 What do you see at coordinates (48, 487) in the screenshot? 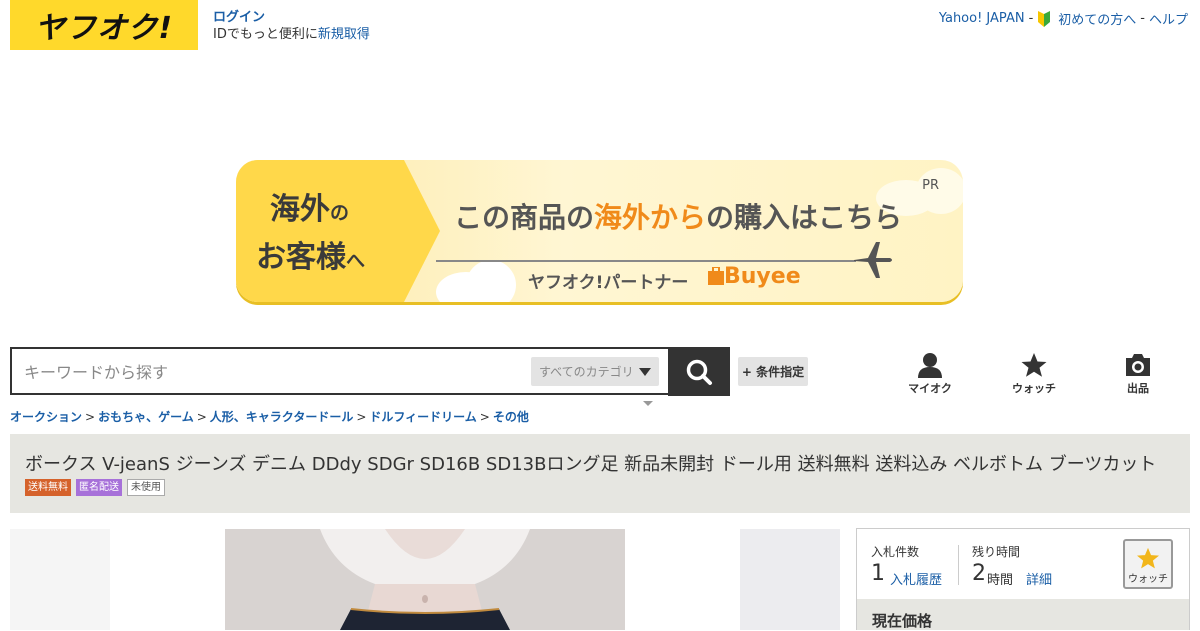
I see `free-shipping-badge: 送料無料` at bounding box center [48, 487].